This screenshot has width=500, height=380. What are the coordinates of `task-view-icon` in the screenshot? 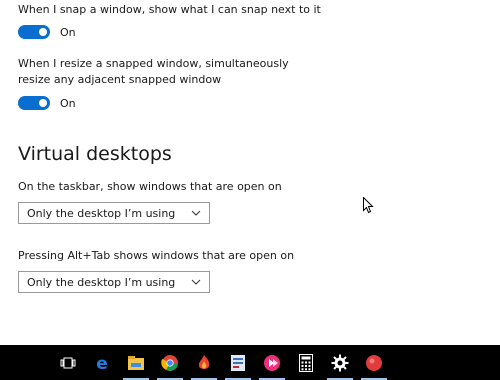 It's located at (68, 362).